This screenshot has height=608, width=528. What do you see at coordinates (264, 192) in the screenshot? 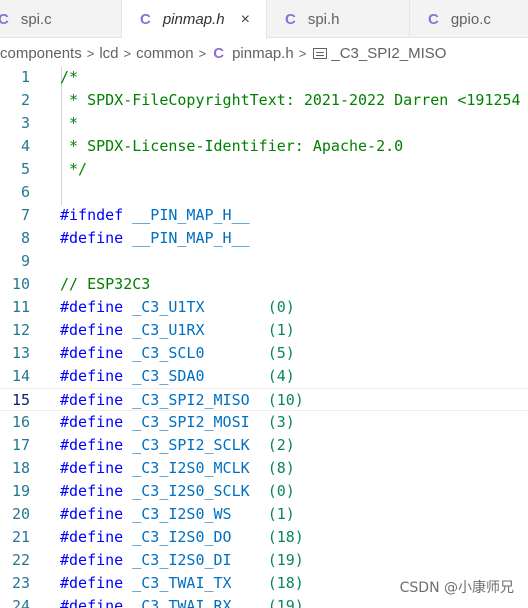
I see `code-line: 6` at bounding box center [264, 192].